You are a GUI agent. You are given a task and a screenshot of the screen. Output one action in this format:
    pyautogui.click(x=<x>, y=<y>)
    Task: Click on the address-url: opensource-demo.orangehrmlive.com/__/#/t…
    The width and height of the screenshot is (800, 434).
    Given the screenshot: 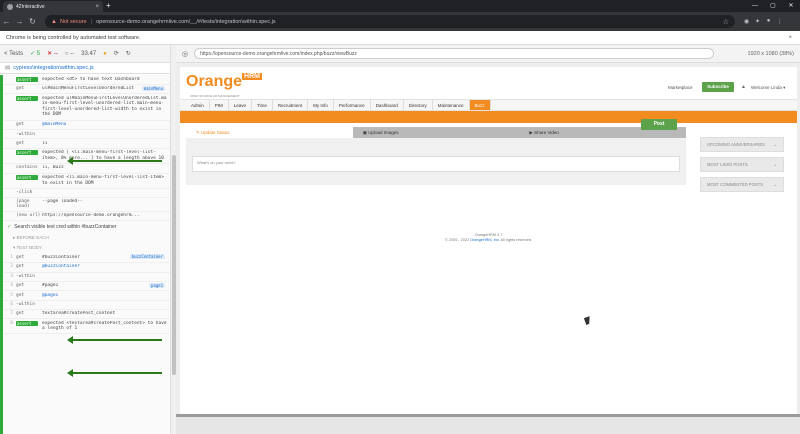 What is the action you would take?
    pyautogui.click(x=409, y=22)
    